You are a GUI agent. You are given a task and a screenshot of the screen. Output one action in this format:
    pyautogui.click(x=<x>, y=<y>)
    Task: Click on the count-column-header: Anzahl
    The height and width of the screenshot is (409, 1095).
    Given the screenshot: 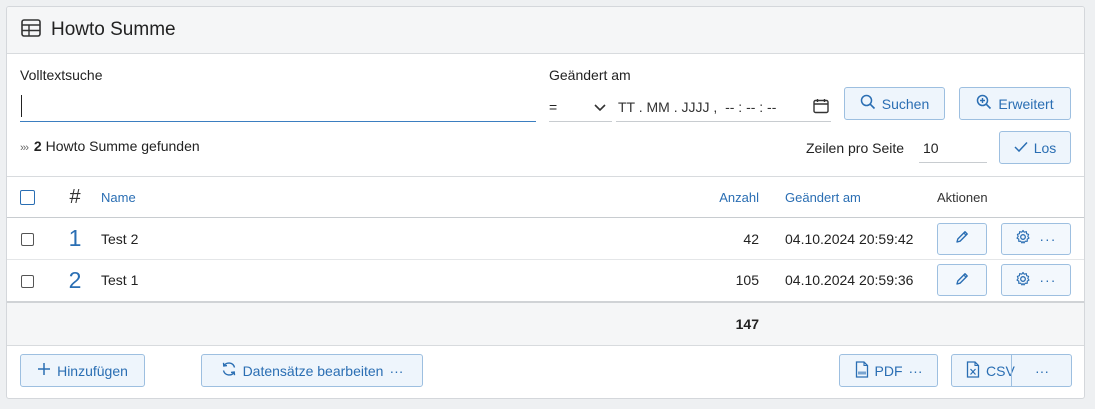 What is the action you would take?
    pyautogui.click(x=708, y=197)
    